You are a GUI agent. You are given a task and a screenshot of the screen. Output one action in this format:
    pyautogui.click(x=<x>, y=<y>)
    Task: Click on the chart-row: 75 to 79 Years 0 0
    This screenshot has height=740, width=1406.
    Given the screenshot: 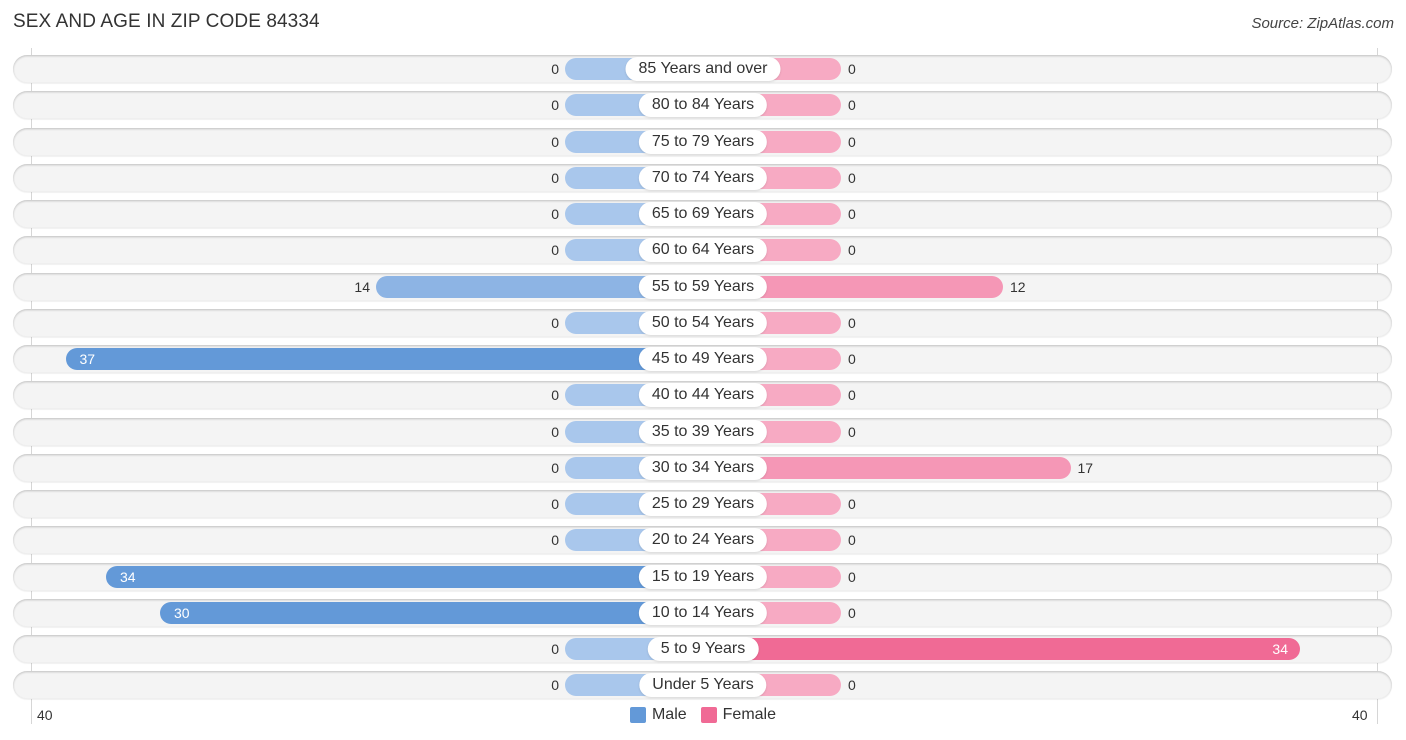 What is the action you would take?
    pyautogui.click(x=702, y=142)
    